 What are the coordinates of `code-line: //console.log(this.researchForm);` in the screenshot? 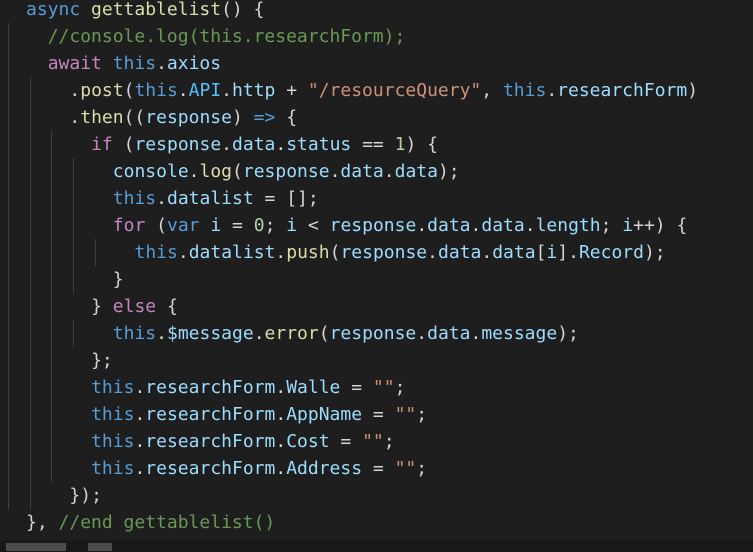 It's located at (376, 36).